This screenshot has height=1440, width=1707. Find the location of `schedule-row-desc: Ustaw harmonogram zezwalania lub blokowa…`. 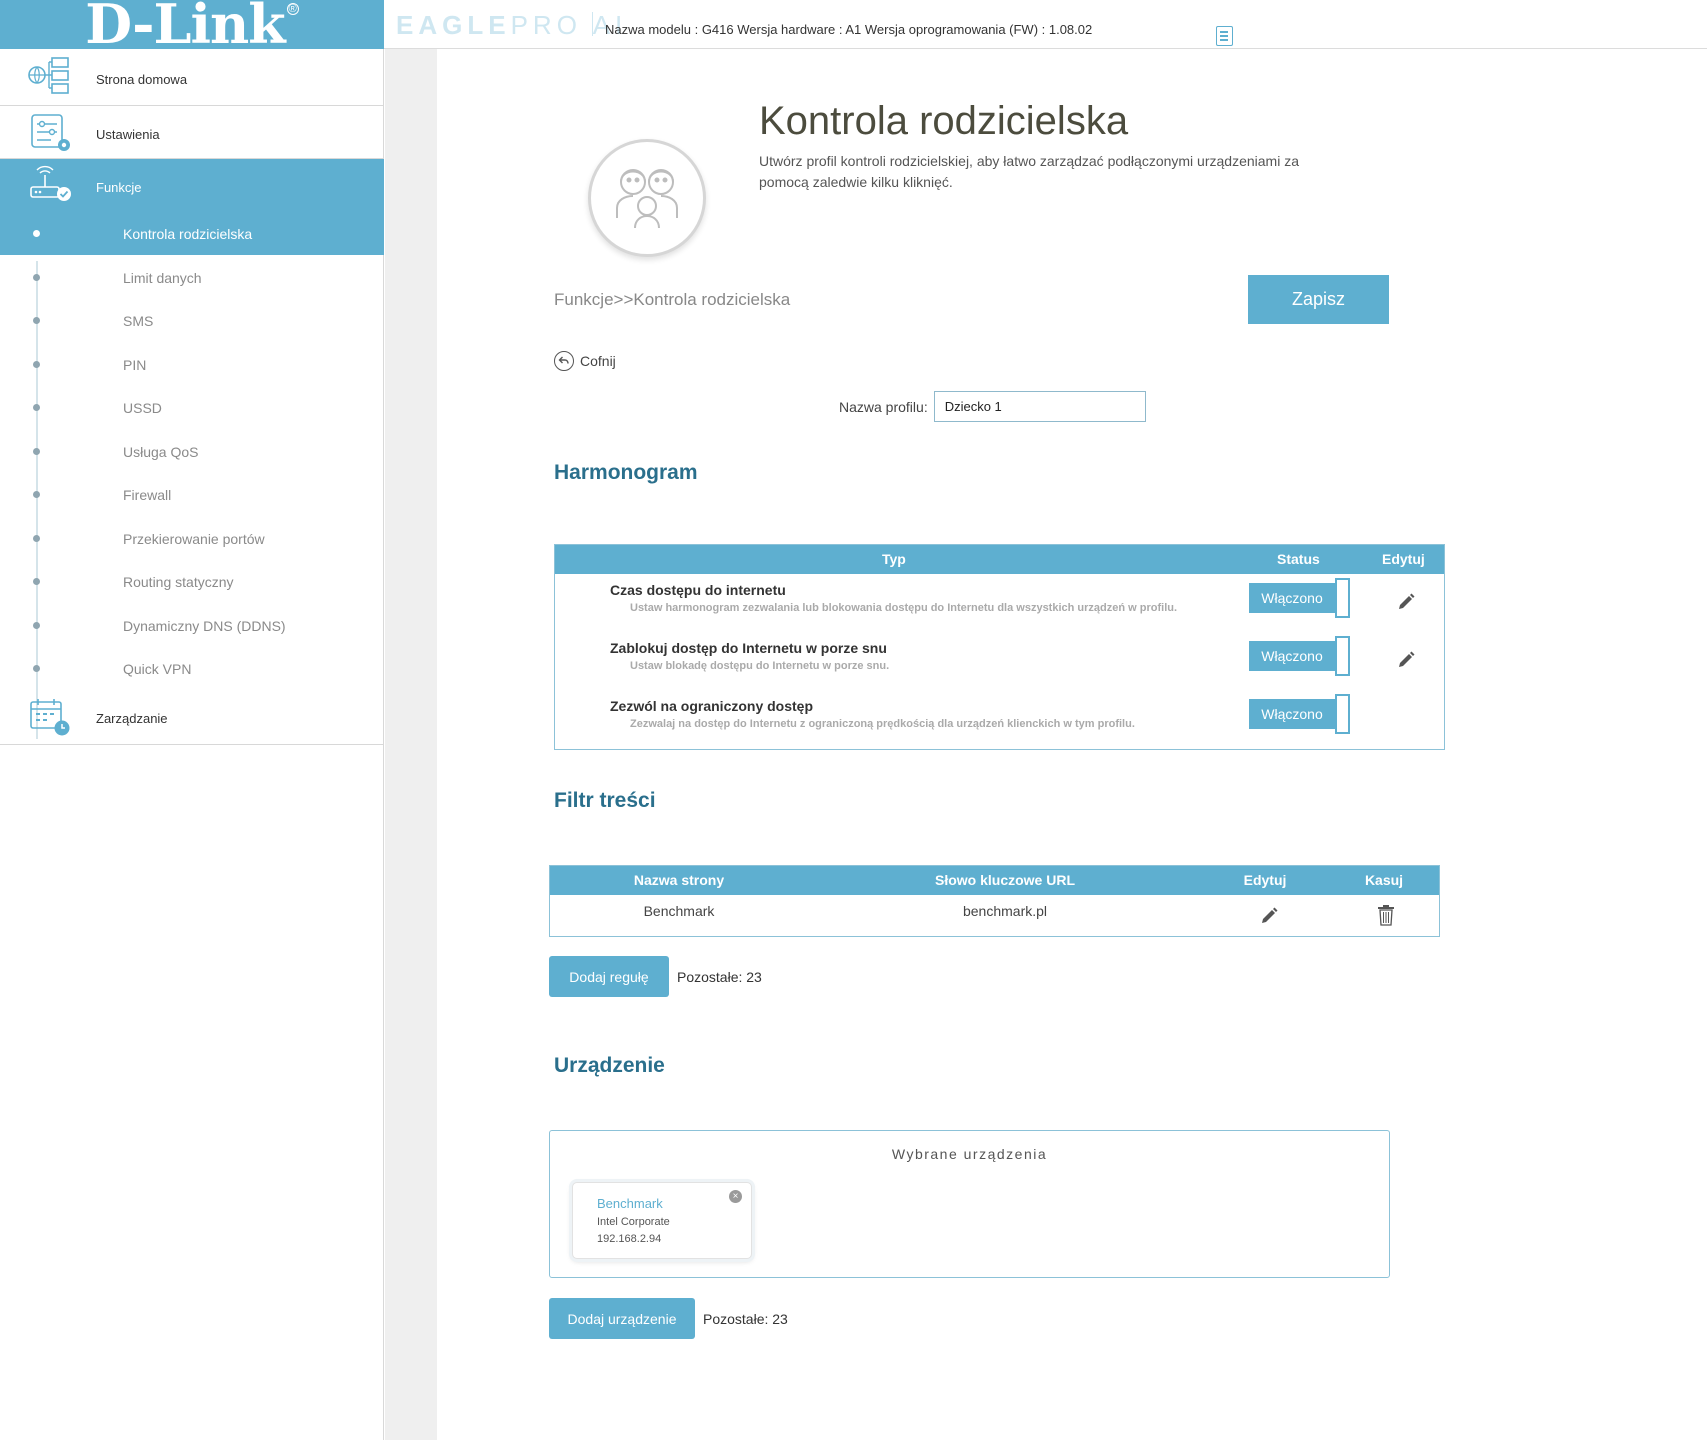

schedule-row-desc: Ustaw harmonogram zezwalania lub blokowa… is located at coordinates (904, 608).